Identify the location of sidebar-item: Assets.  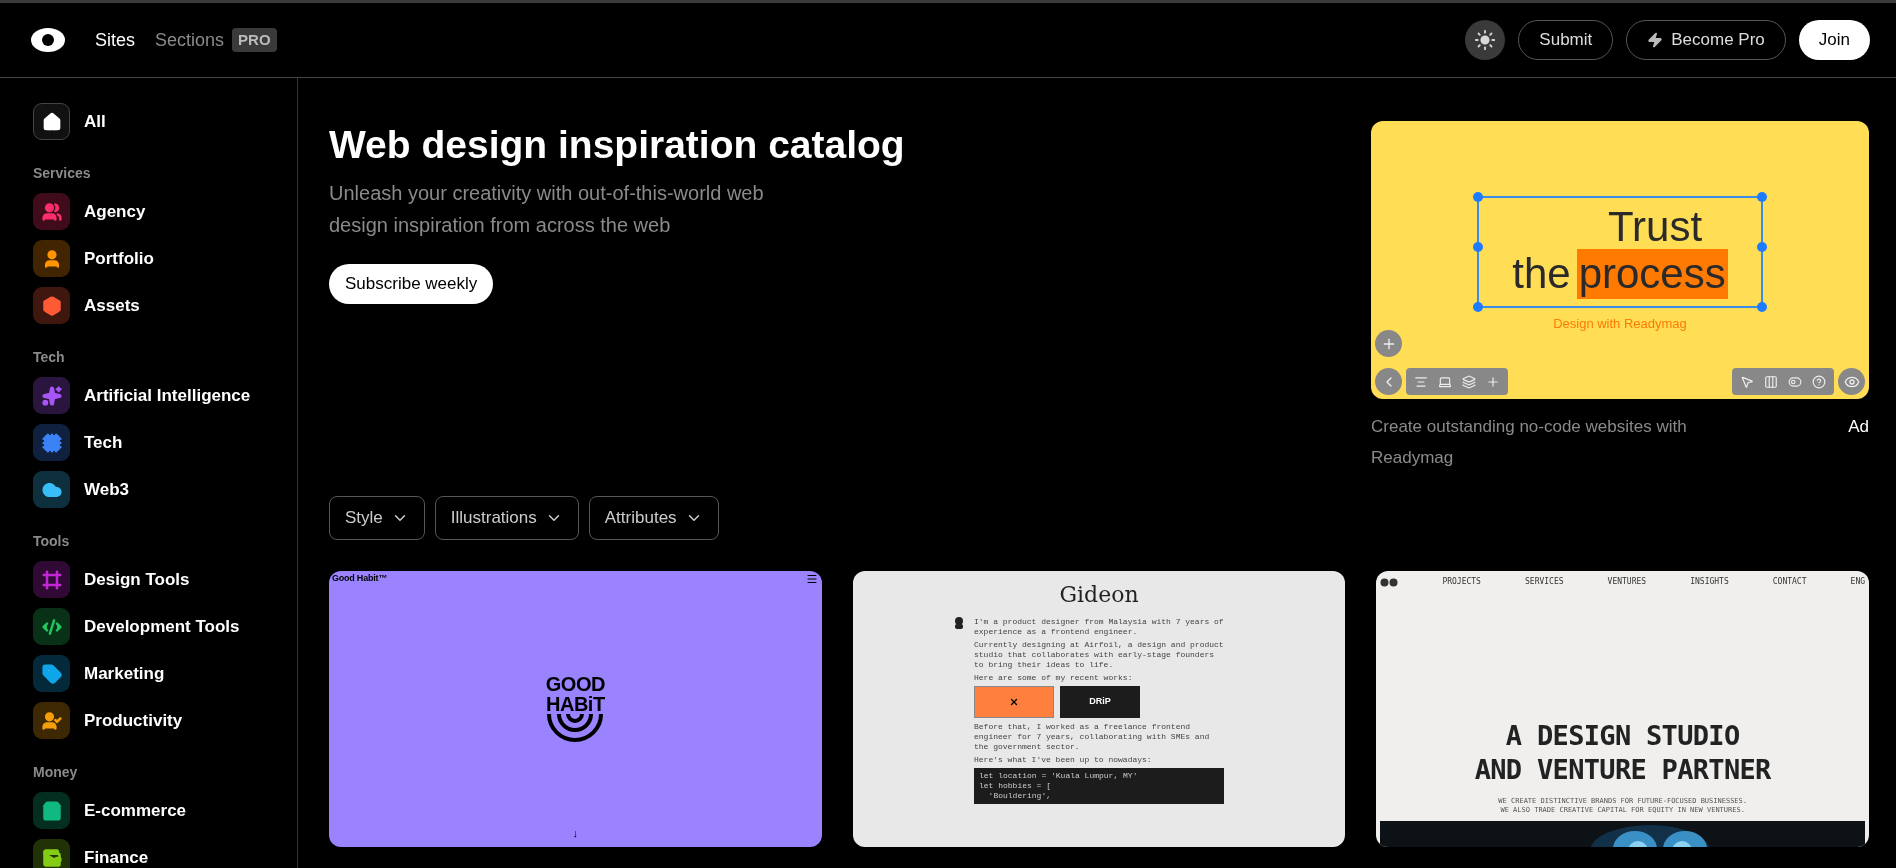
(159, 305).